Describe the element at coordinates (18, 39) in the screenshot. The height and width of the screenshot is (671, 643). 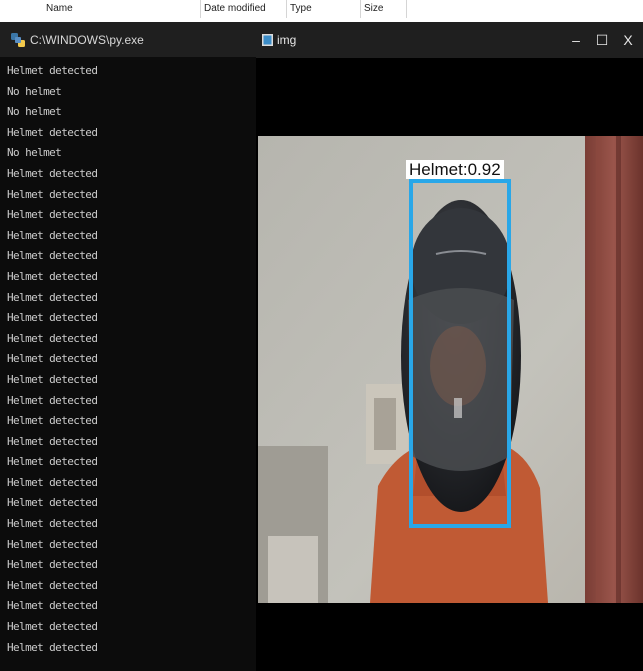
I see `python-icon` at that location.